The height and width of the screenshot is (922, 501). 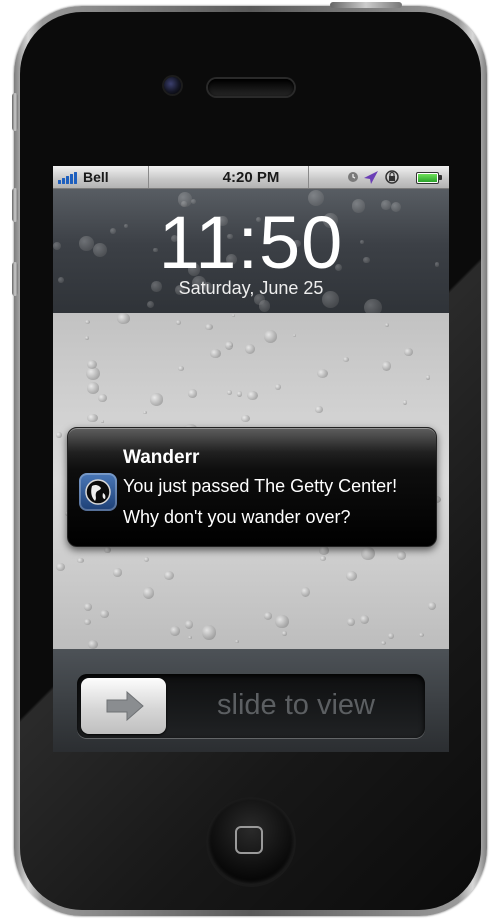 What do you see at coordinates (251, 242) in the screenshot?
I see `lock-clock: 11:50` at bounding box center [251, 242].